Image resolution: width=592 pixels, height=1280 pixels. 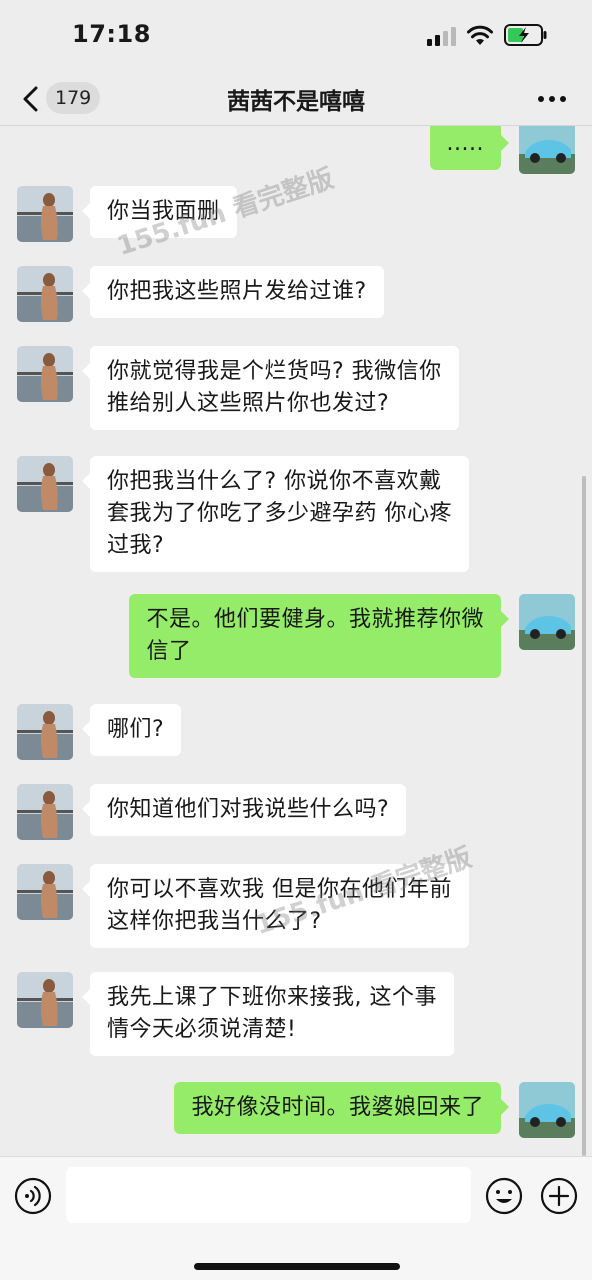 What do you see at coordinates (442, 36) in the screenshot?
I see `cellular-signal-icon` at bounding box center [442, 36].